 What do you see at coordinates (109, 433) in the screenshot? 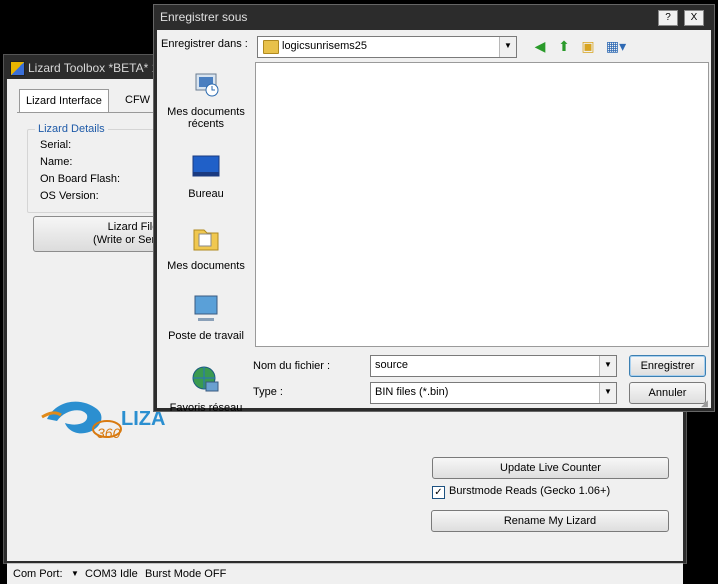
I see `logo-sub-text: 360` at bounding box center [109, 433].